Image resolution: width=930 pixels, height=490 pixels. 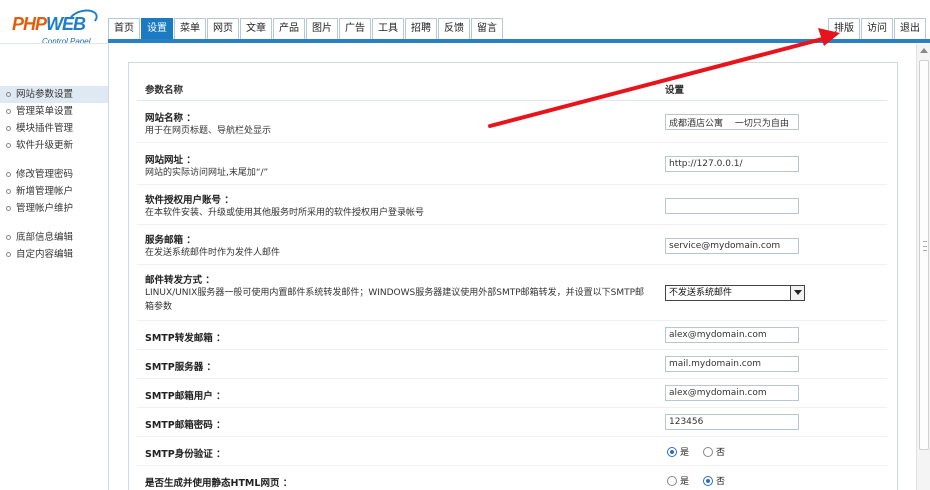 What do you see at coordinates (45, 254) in the screenshot?
I see `sidebar-item-label: 自定内容编辑` at bounding box center [45, 254].